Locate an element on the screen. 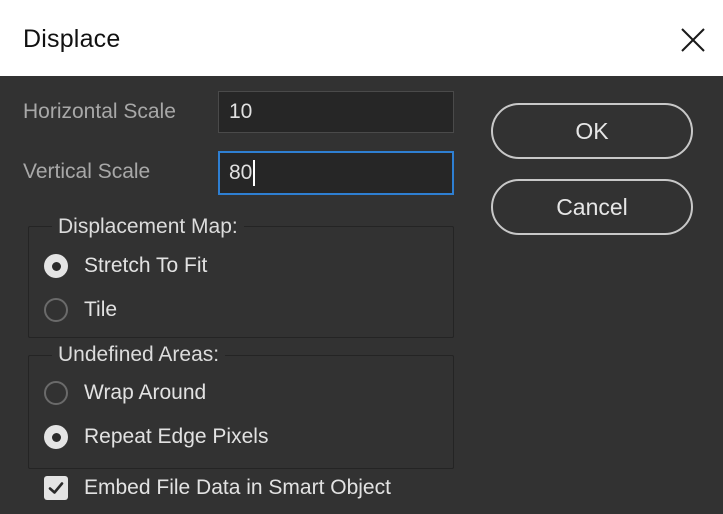  close-icon is located at coordinates (693, 40).